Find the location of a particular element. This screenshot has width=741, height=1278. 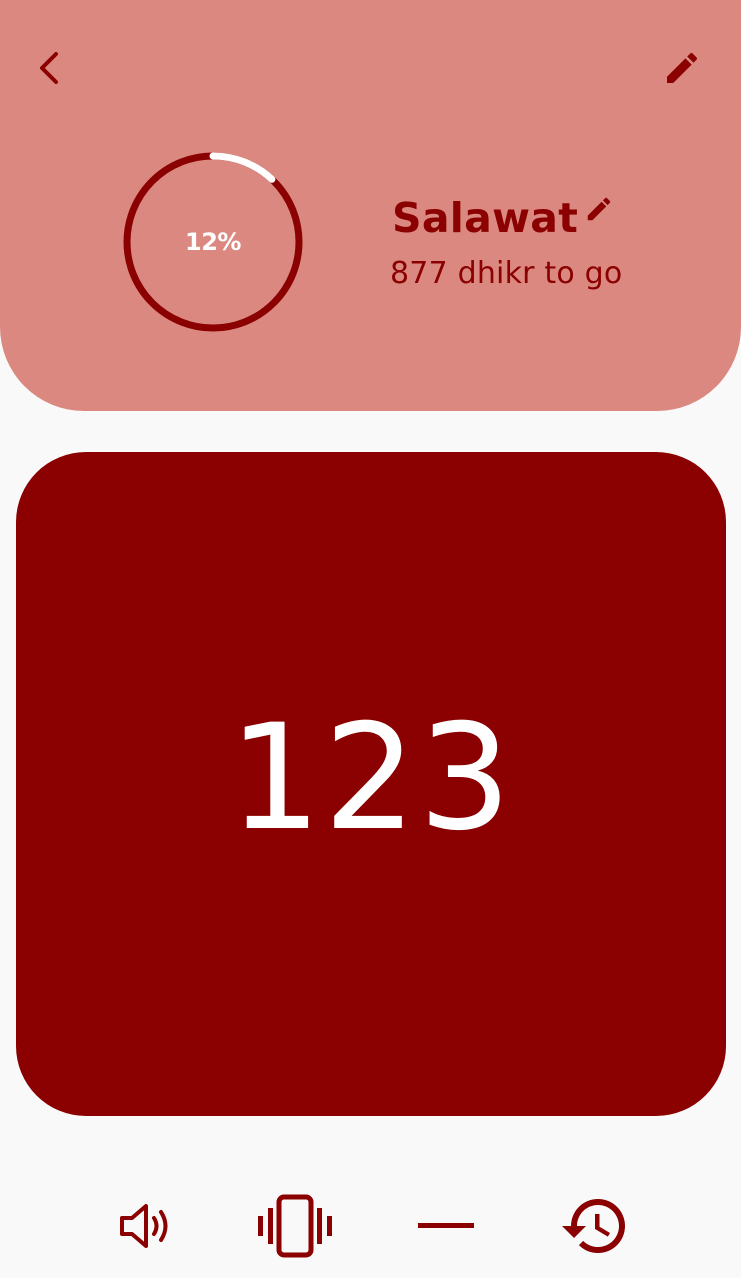

edit-title-button is located at coordinates (599, 209).